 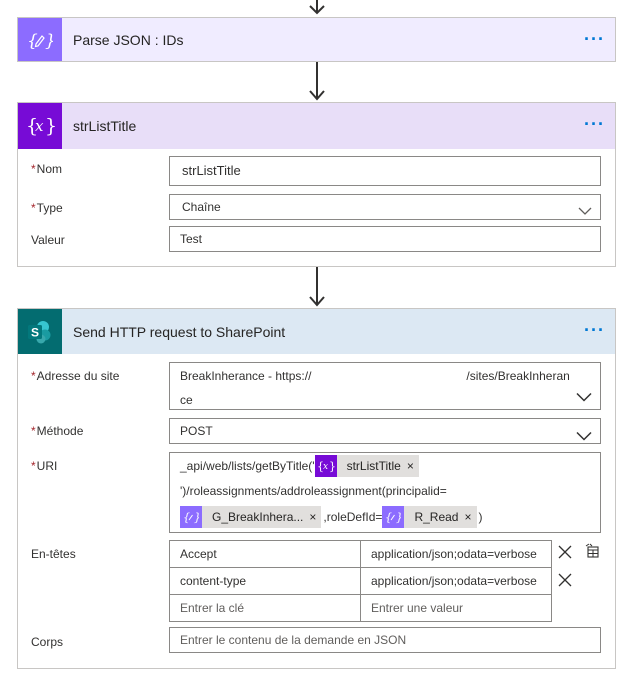 I want to click on parse-json-card: { } Parse JSON : IDs ···, so click(x=316, y=39).